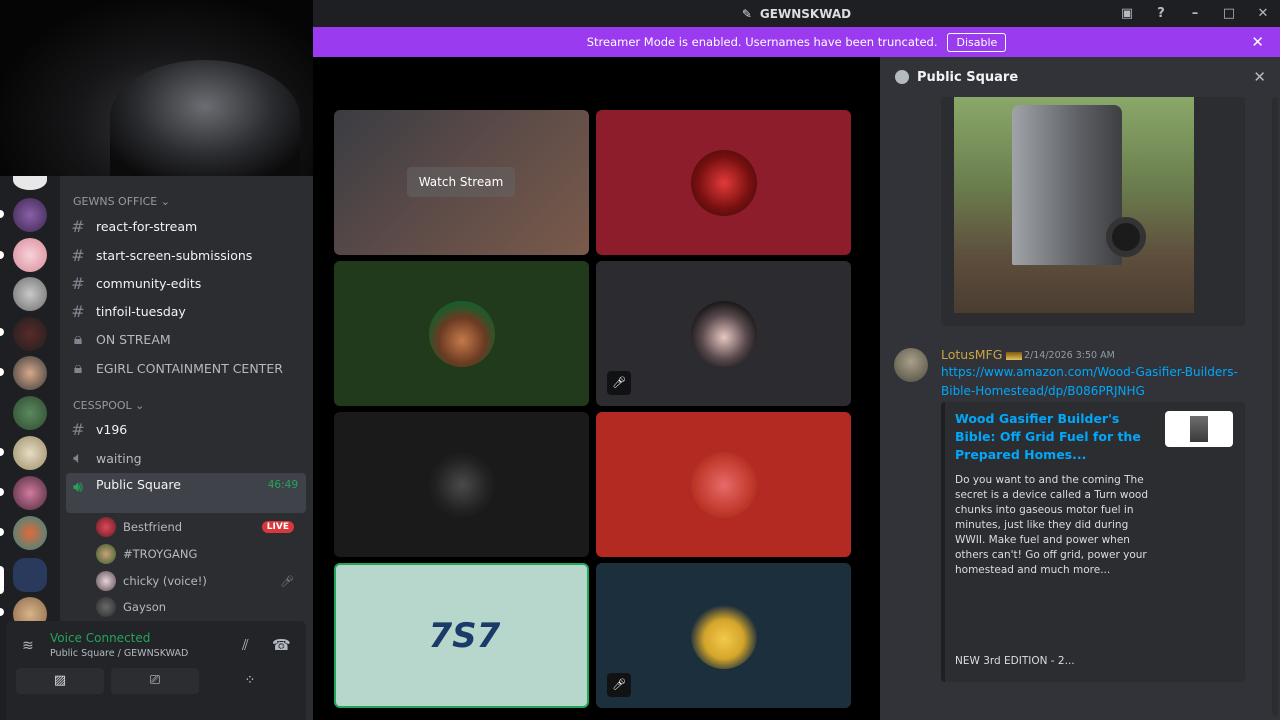  I want to click on channel-egirl-containment-center: 🔒︎ EGIRL CONTAINMENT CENTER, so click(186, 368).